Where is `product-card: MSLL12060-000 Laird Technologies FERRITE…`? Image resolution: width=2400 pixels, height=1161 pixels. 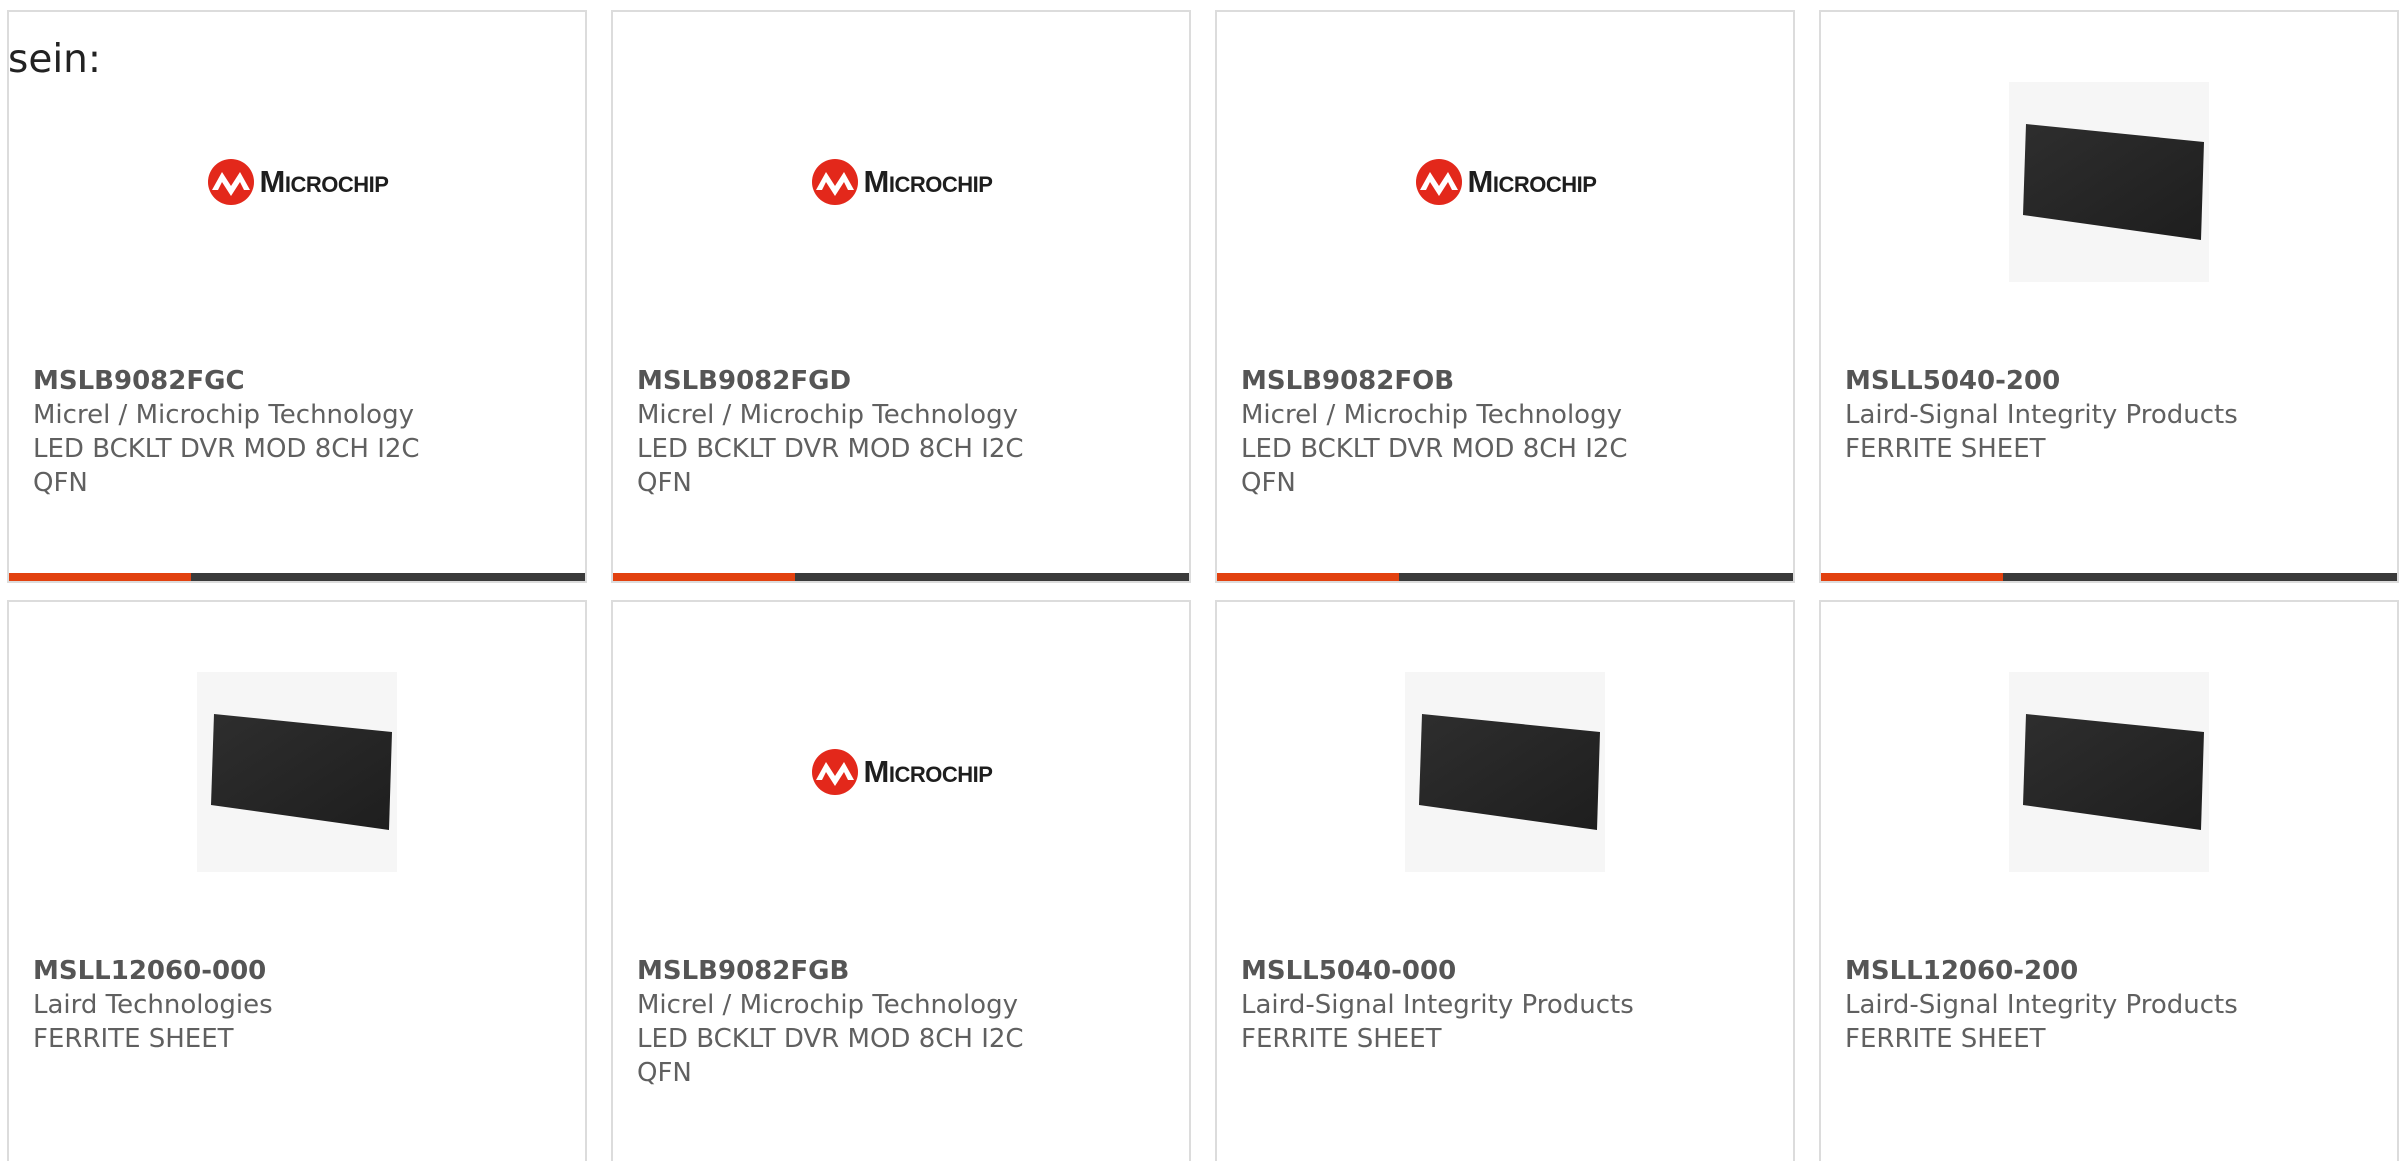 product-card: MSLL12060-000 Laird Technologies FERRITE… is located at coordinates (297, 880).